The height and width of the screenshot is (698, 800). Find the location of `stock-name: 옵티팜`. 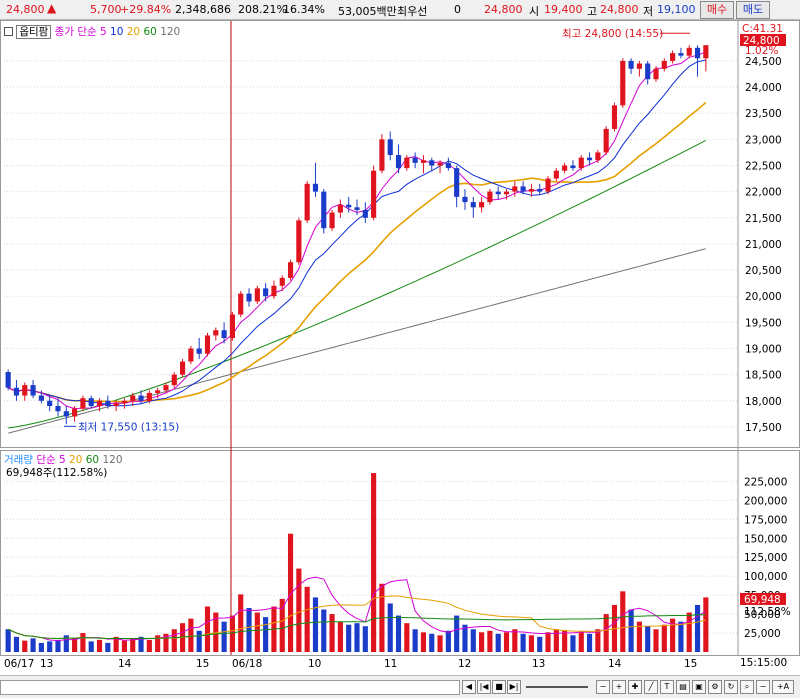

stock-name: 옵티팜 is located at coordinates (34, 32).